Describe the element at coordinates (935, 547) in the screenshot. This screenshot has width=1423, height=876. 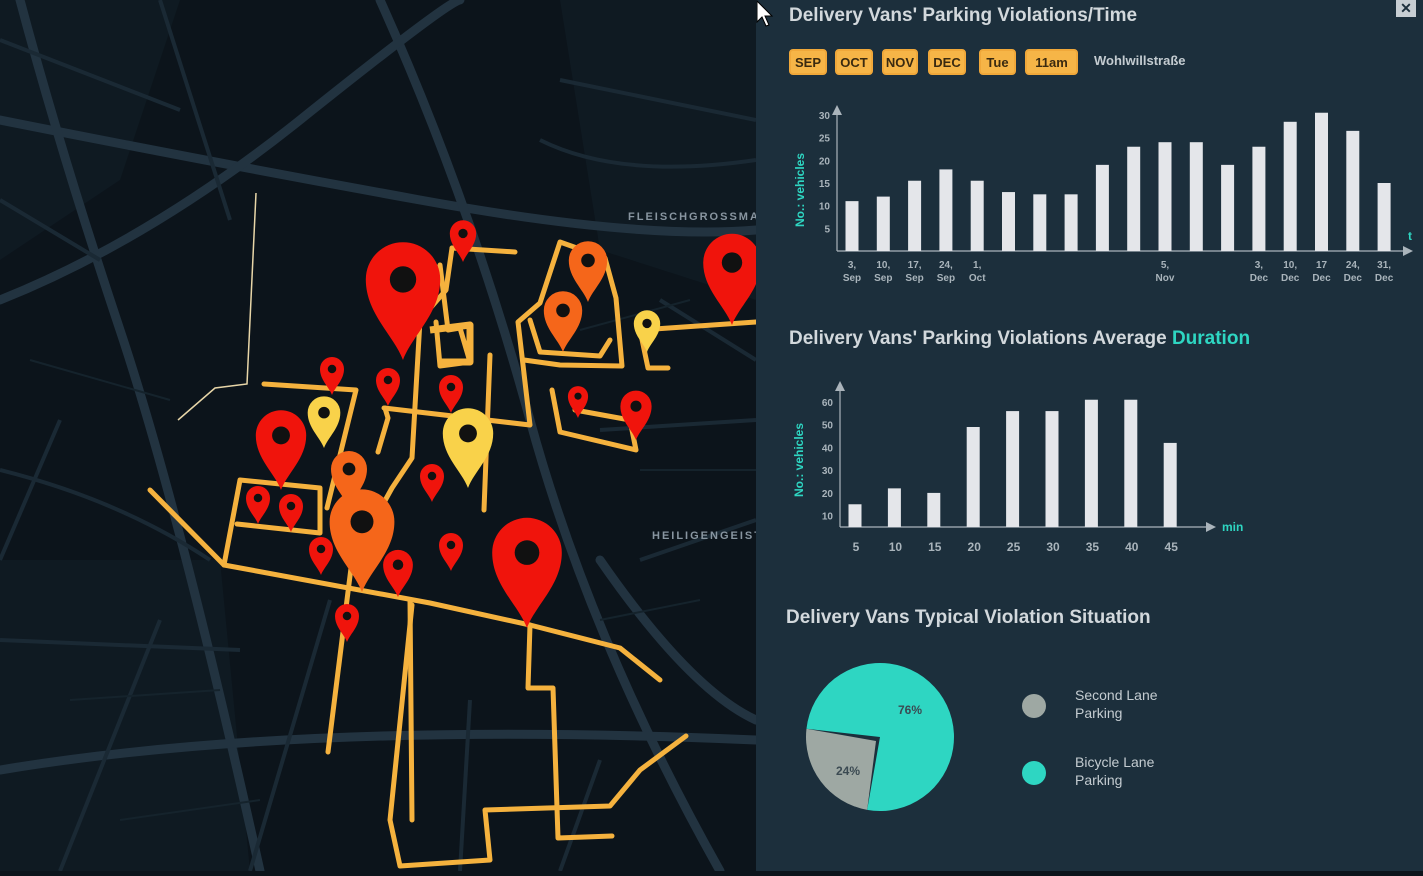
I see `x-tick-label: 15` at that location.